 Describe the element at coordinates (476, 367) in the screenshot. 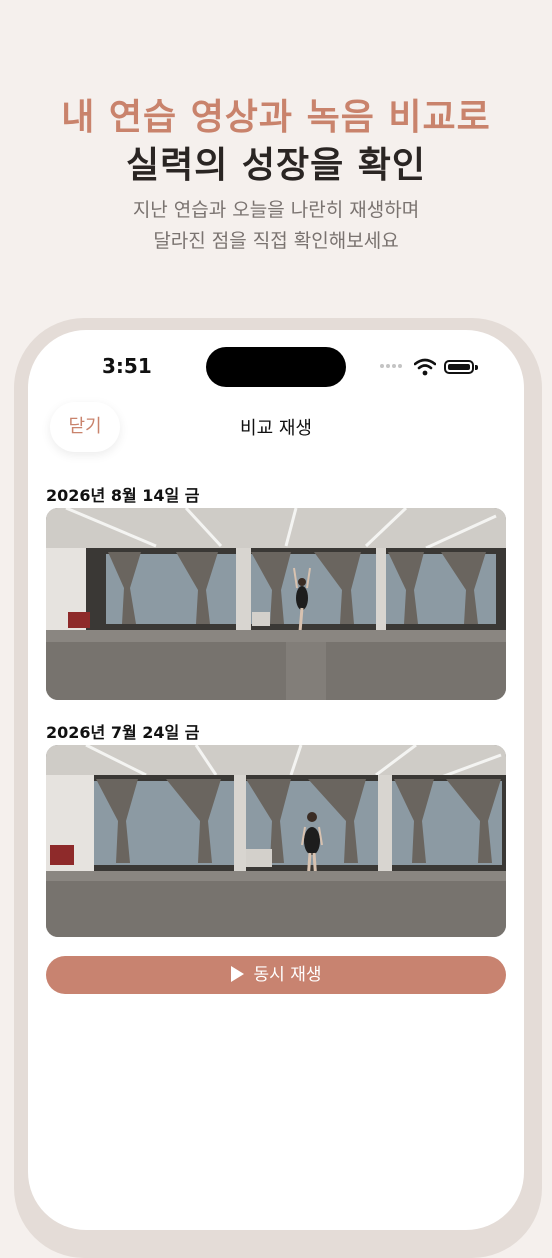

I see `battery-cap` at that location.